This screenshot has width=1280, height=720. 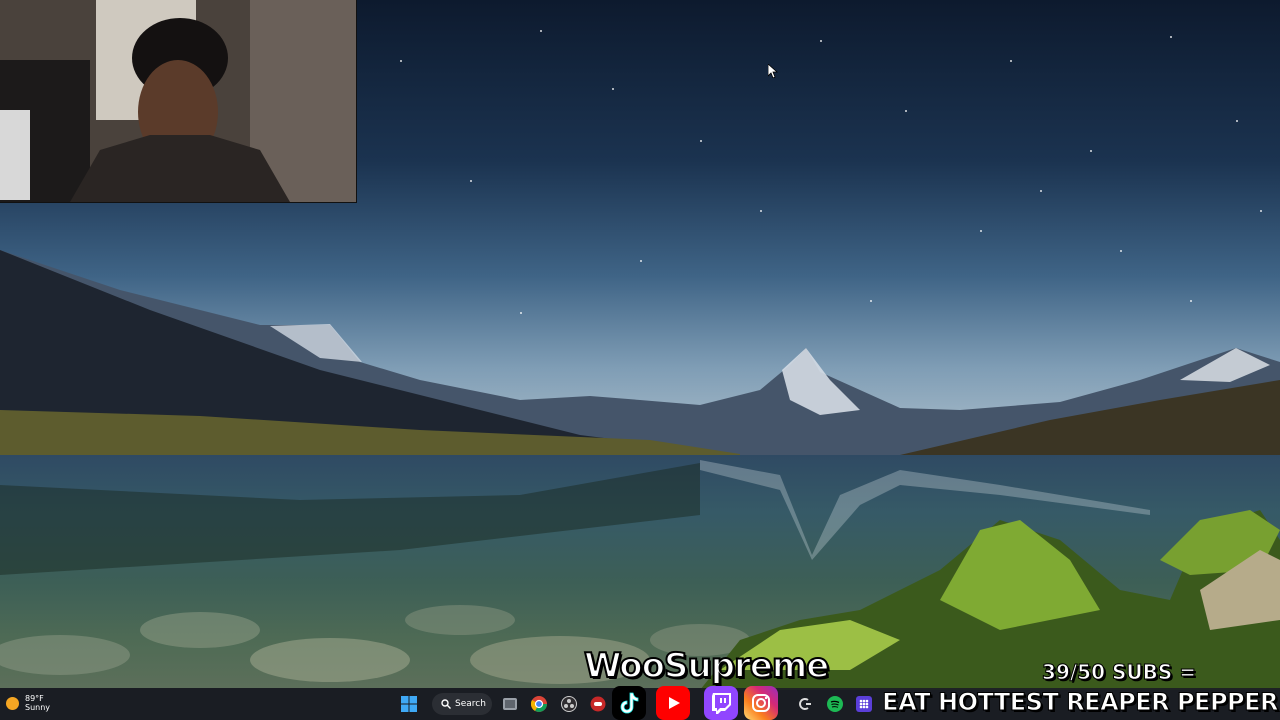 I want to click on taskbar-search-button: Search, so click(x=462, y=704).